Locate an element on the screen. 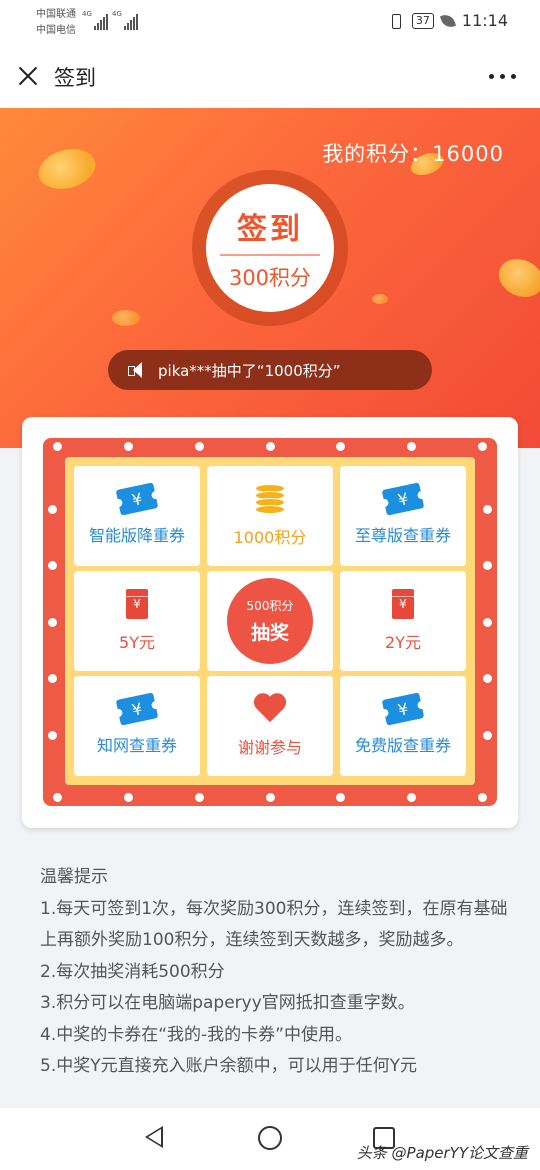 The image size is (540, 1170). prize-label: 1000积分 is located at coordinates (270, 537).